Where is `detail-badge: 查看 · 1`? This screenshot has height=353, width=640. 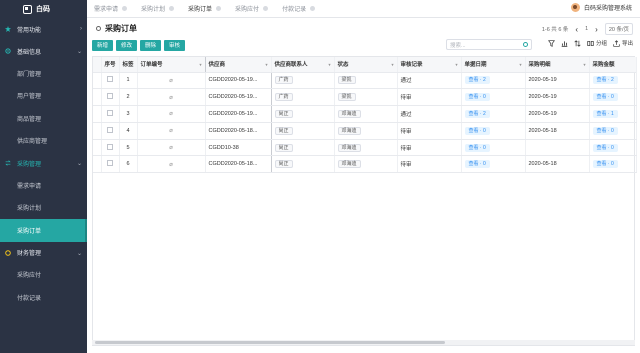
detail-badge: 查看 · 1 is located at coordinates (605, 113).